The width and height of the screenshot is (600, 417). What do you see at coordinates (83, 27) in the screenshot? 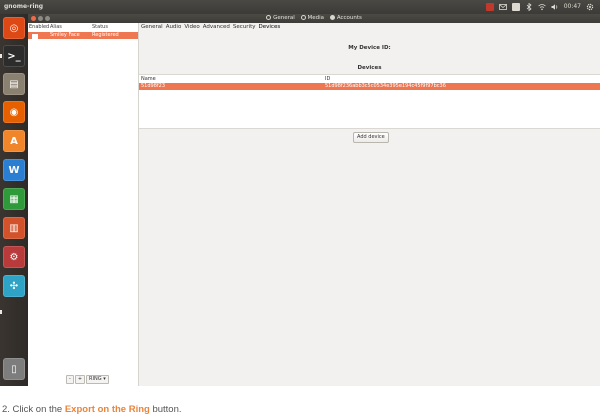
I see `accounts-table-header: Enabled Alias Status` at bounding box center [83, 27].